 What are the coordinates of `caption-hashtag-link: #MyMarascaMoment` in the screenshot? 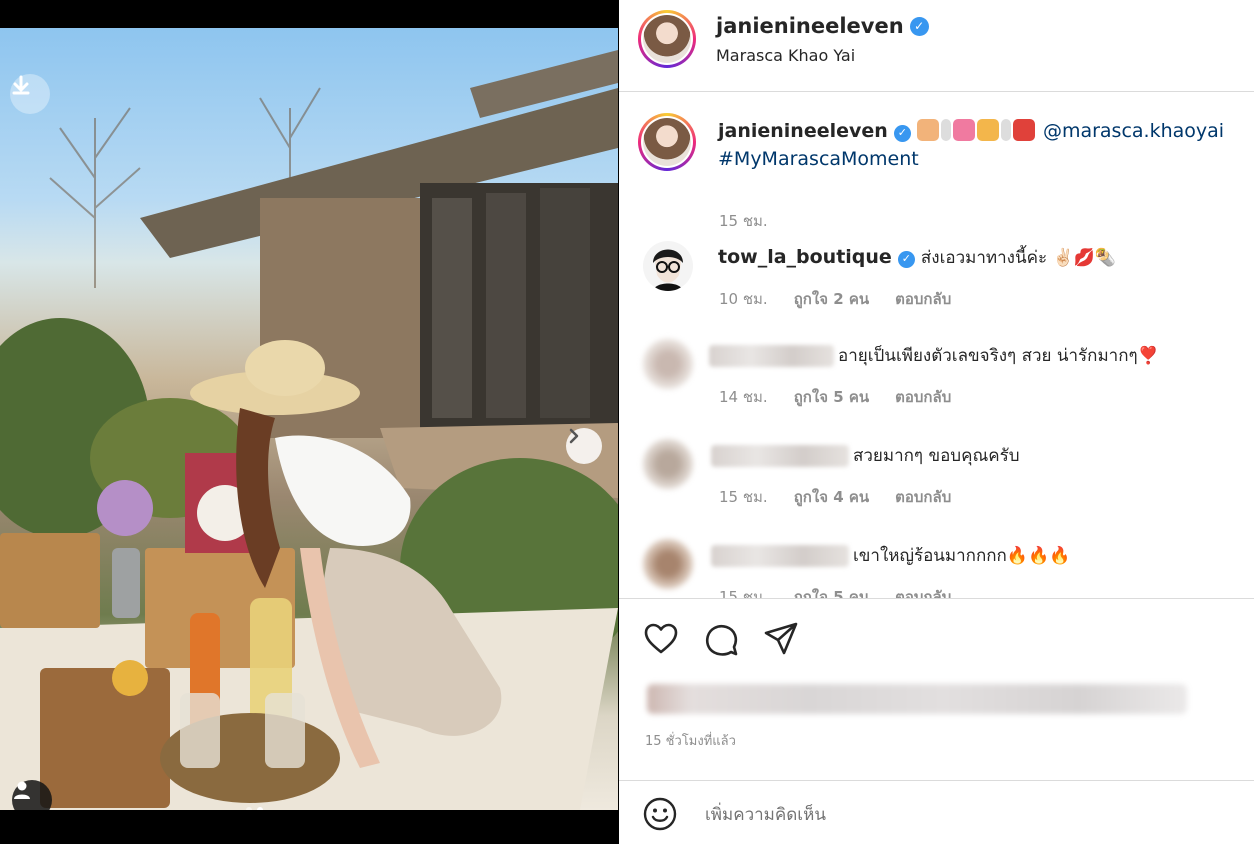 It's located at (818, 159).